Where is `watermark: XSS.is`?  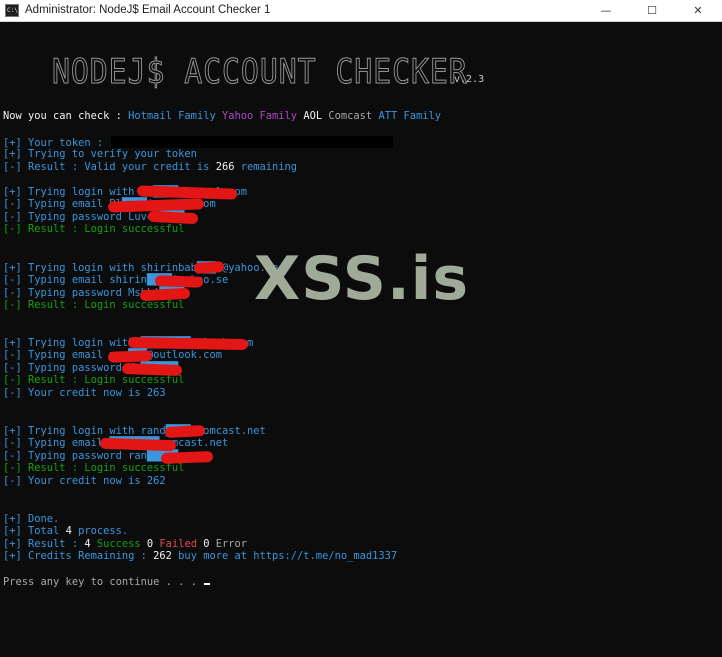
watermark: XSS.is is located at coordinates (362, 279).